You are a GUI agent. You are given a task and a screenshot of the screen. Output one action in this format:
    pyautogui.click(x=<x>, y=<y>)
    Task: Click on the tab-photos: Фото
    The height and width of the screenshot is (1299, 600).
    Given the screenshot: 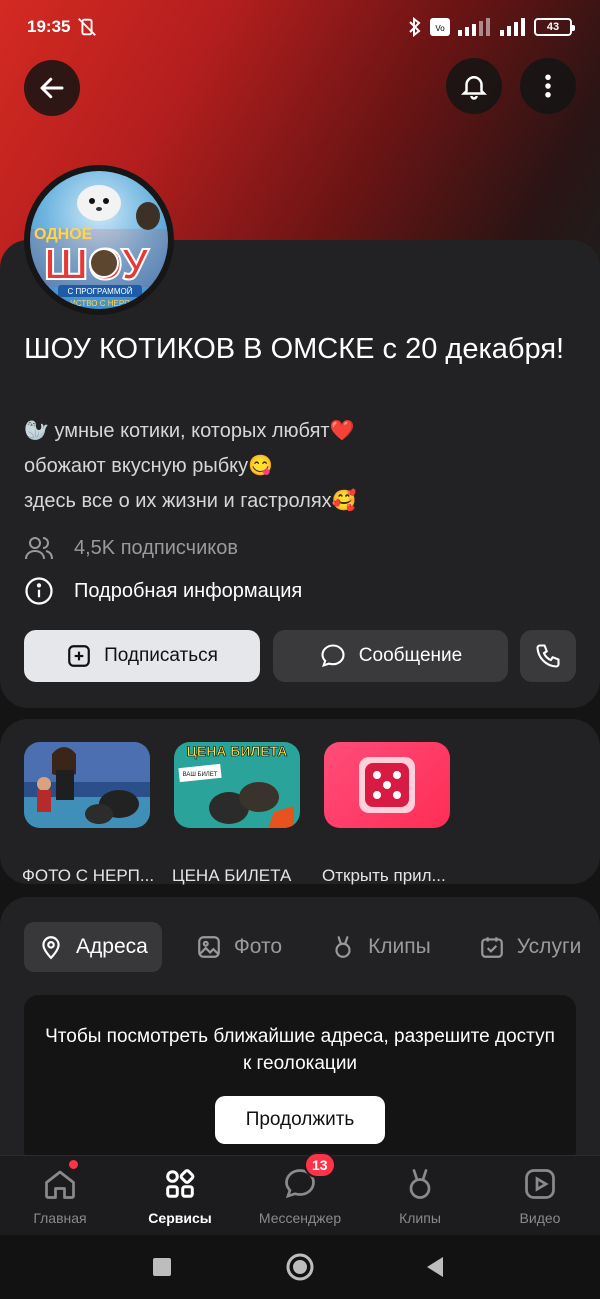 What is the action you would take?
    pyautogui.click(x=239, y=947)
    